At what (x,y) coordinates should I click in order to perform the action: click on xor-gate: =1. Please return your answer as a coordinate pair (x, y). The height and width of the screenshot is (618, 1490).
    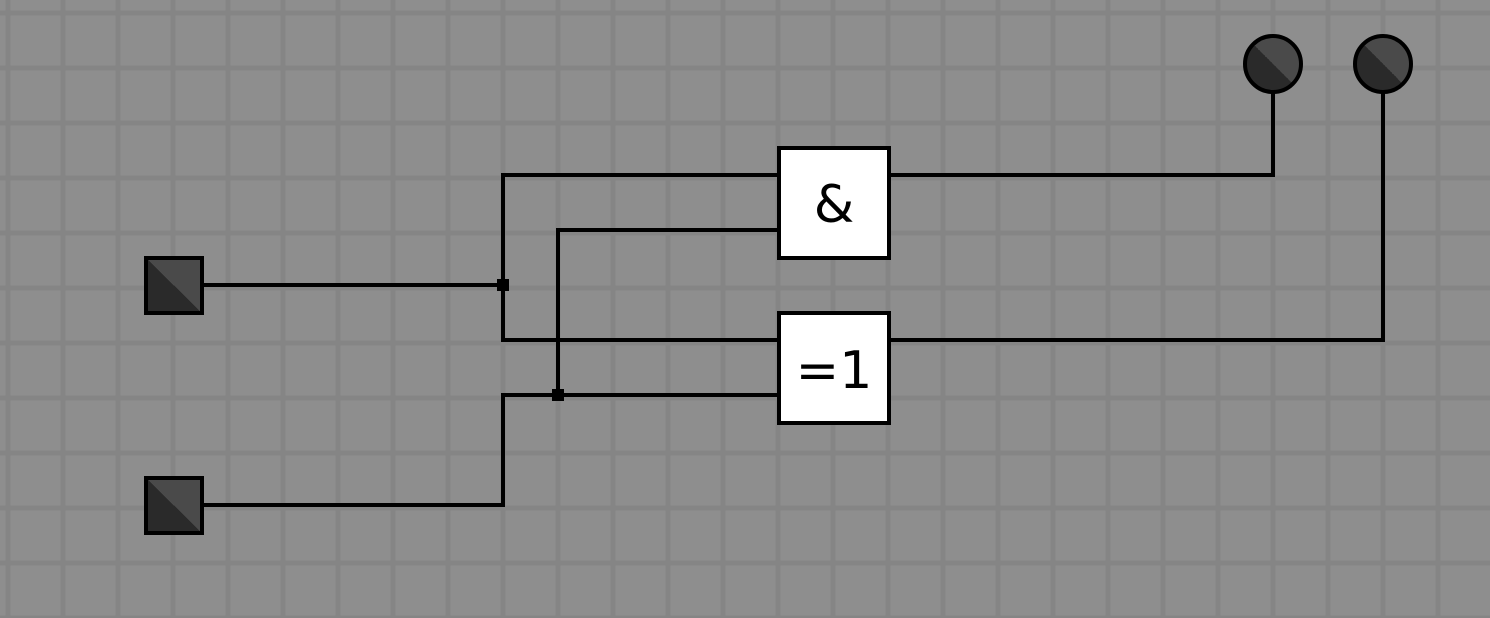
    Looking at the image, I should click on (834, 368).